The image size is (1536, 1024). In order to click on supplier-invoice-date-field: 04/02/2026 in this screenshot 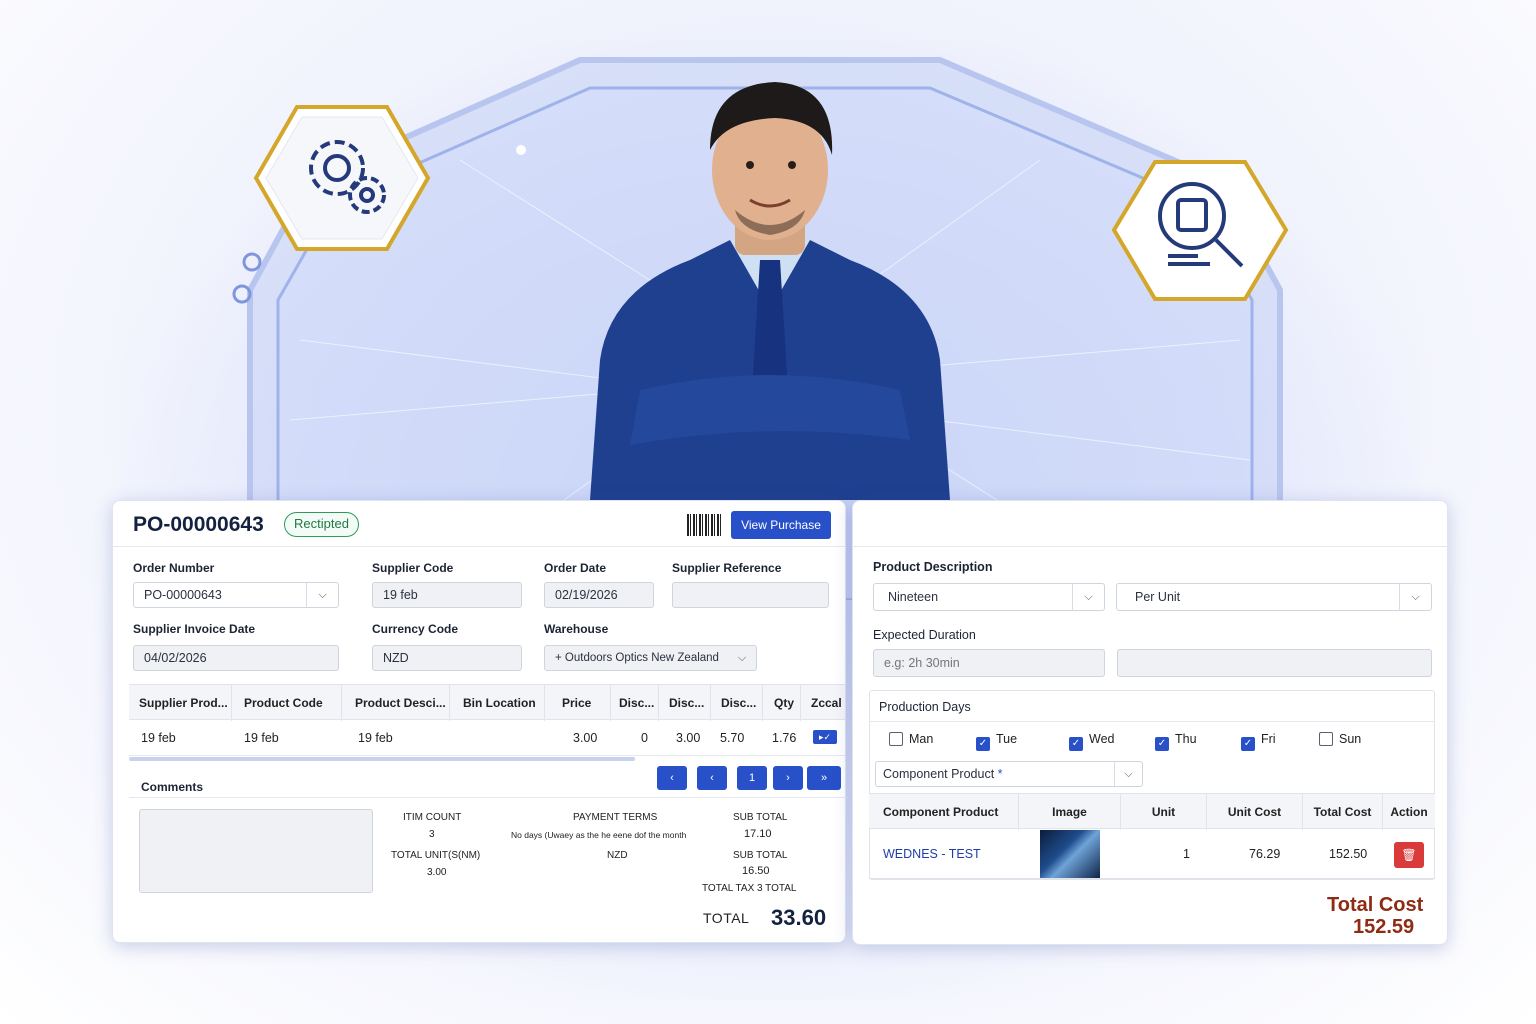, I will do `click(236, 658)`.